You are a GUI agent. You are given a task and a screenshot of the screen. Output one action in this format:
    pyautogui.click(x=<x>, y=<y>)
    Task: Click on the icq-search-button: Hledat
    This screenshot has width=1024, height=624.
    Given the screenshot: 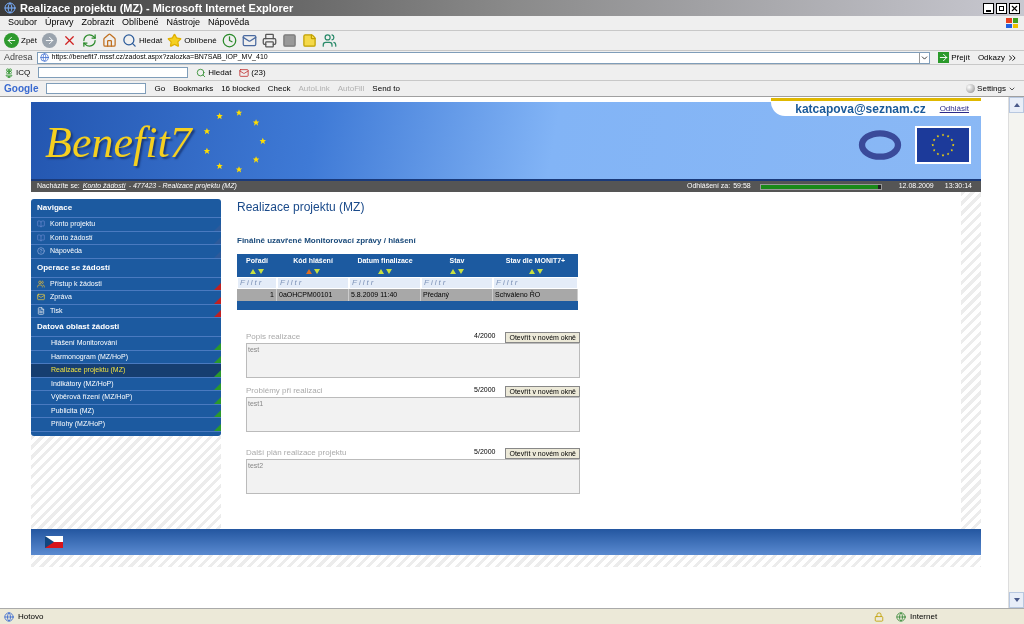 What is the action you would take?
    pyautogui.click(x=214, y=72)
    